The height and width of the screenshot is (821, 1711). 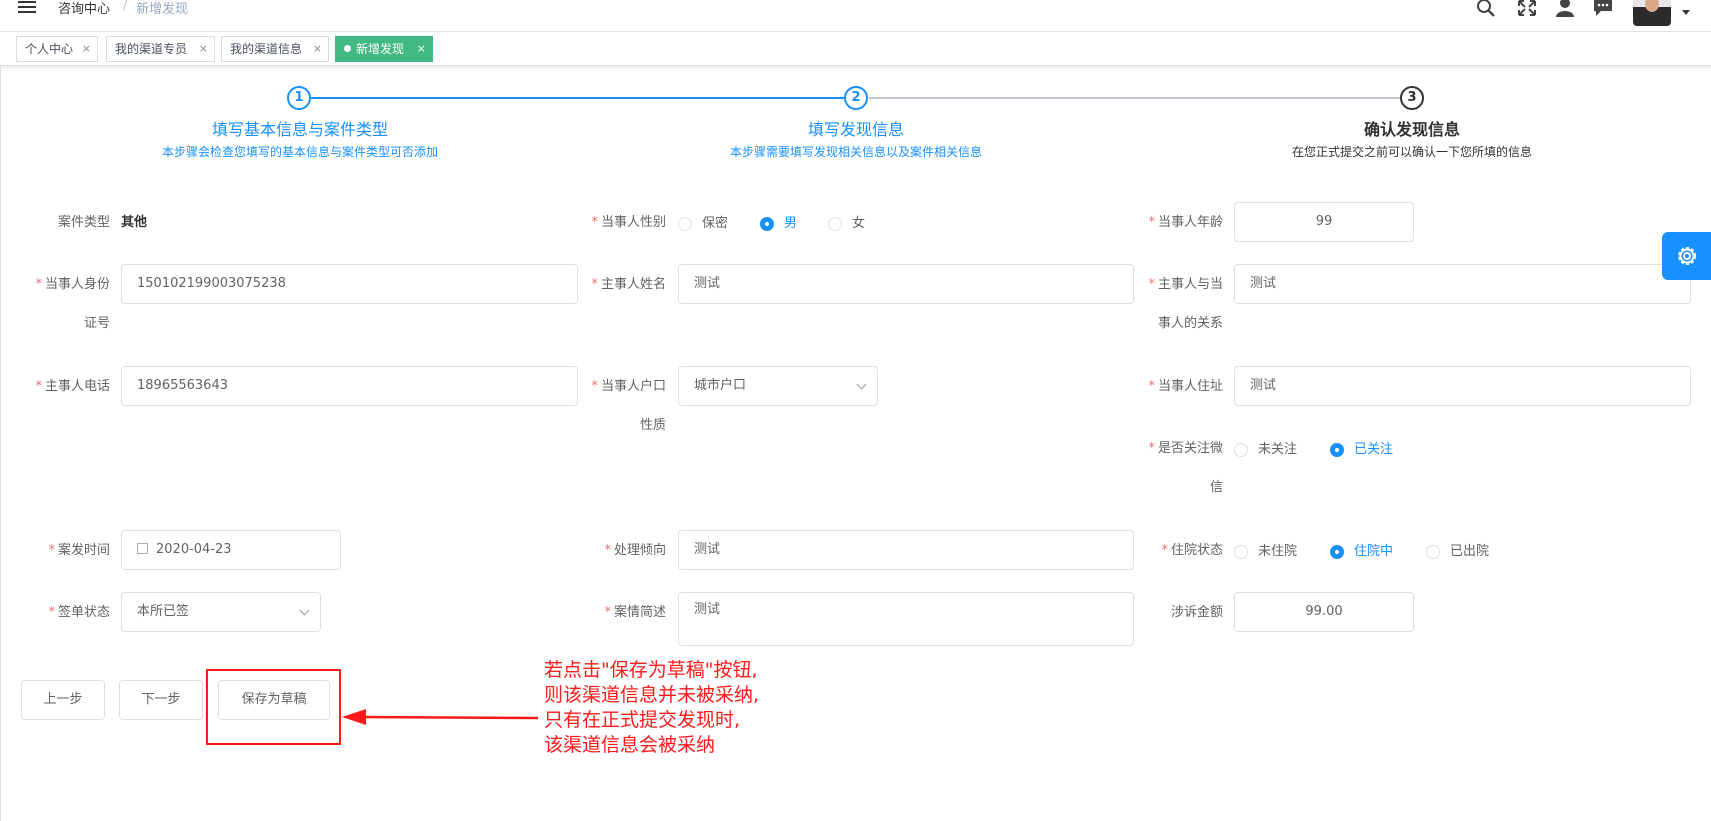 I want to click on phone-label: * 主事人电话, so click(x=72, y=386).